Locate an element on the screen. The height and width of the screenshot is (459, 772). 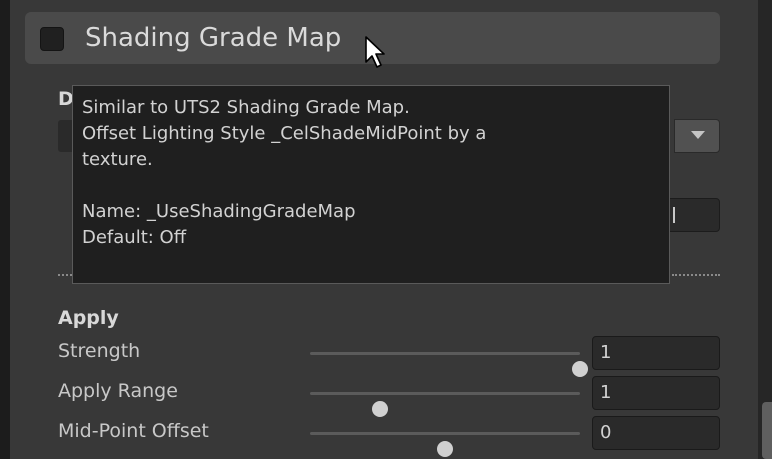
tooltip-line: Name: _UseShadingGradeMap is located at coordinates (219, 211).